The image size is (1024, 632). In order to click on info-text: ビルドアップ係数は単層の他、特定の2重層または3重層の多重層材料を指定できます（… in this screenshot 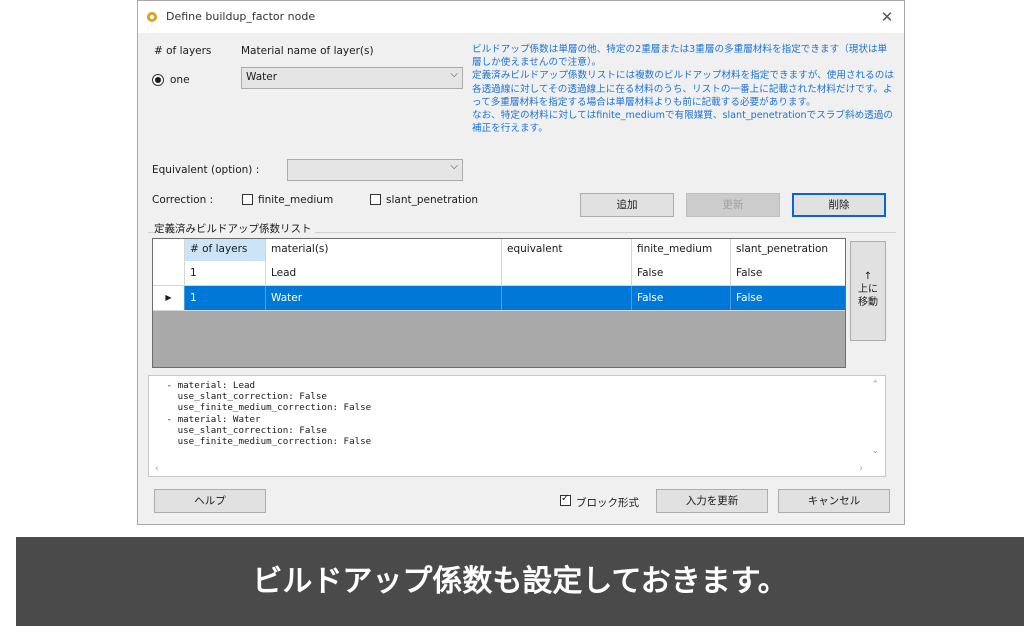, I will do `click(684, 89)`.